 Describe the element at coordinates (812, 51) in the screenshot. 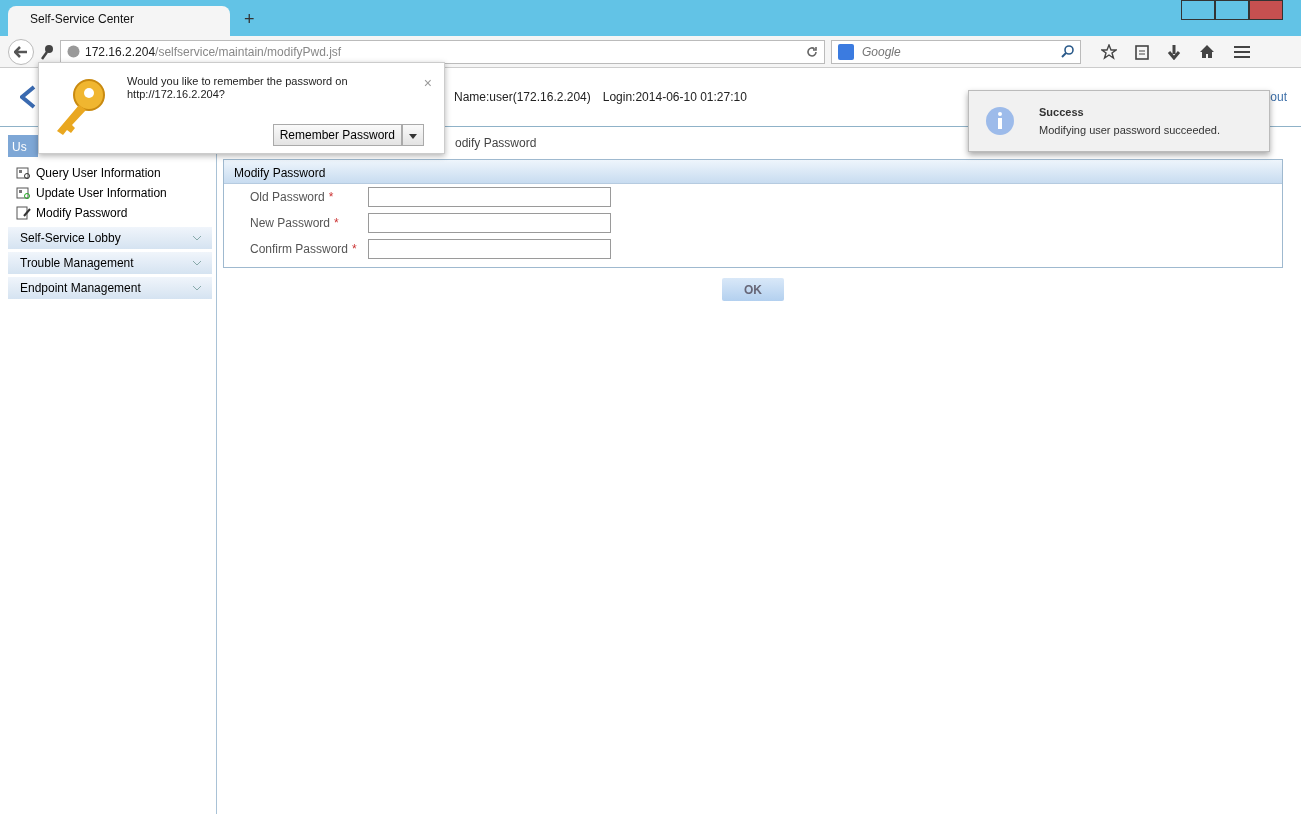

I see `reload-icon` at that location.